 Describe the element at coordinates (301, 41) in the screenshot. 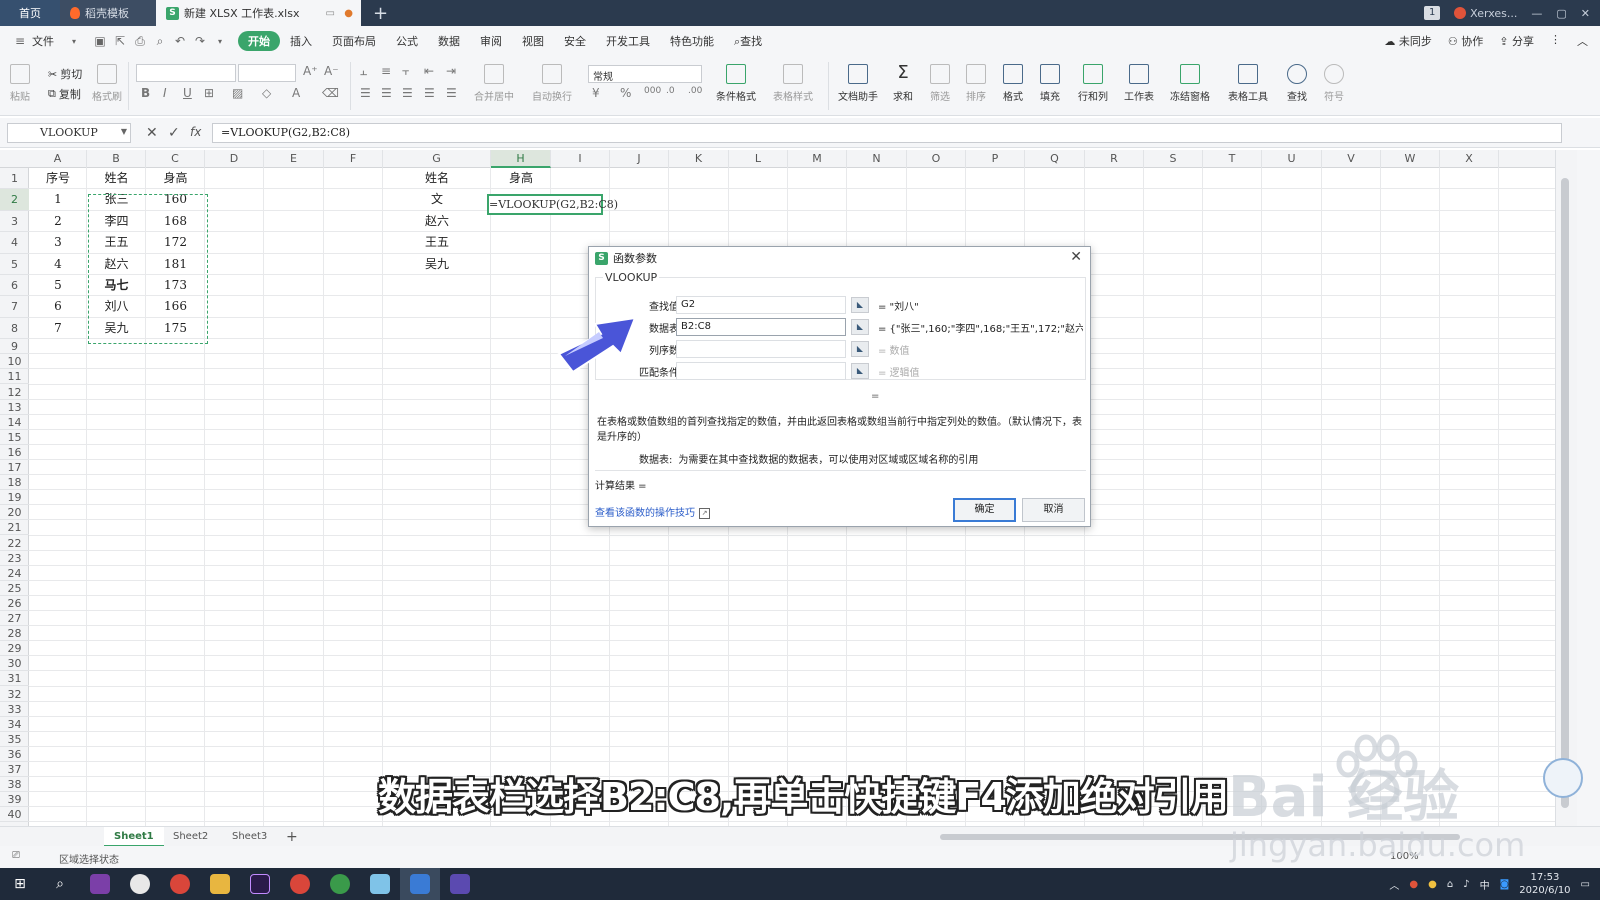

I see `menu-insert: 插入` at that location.